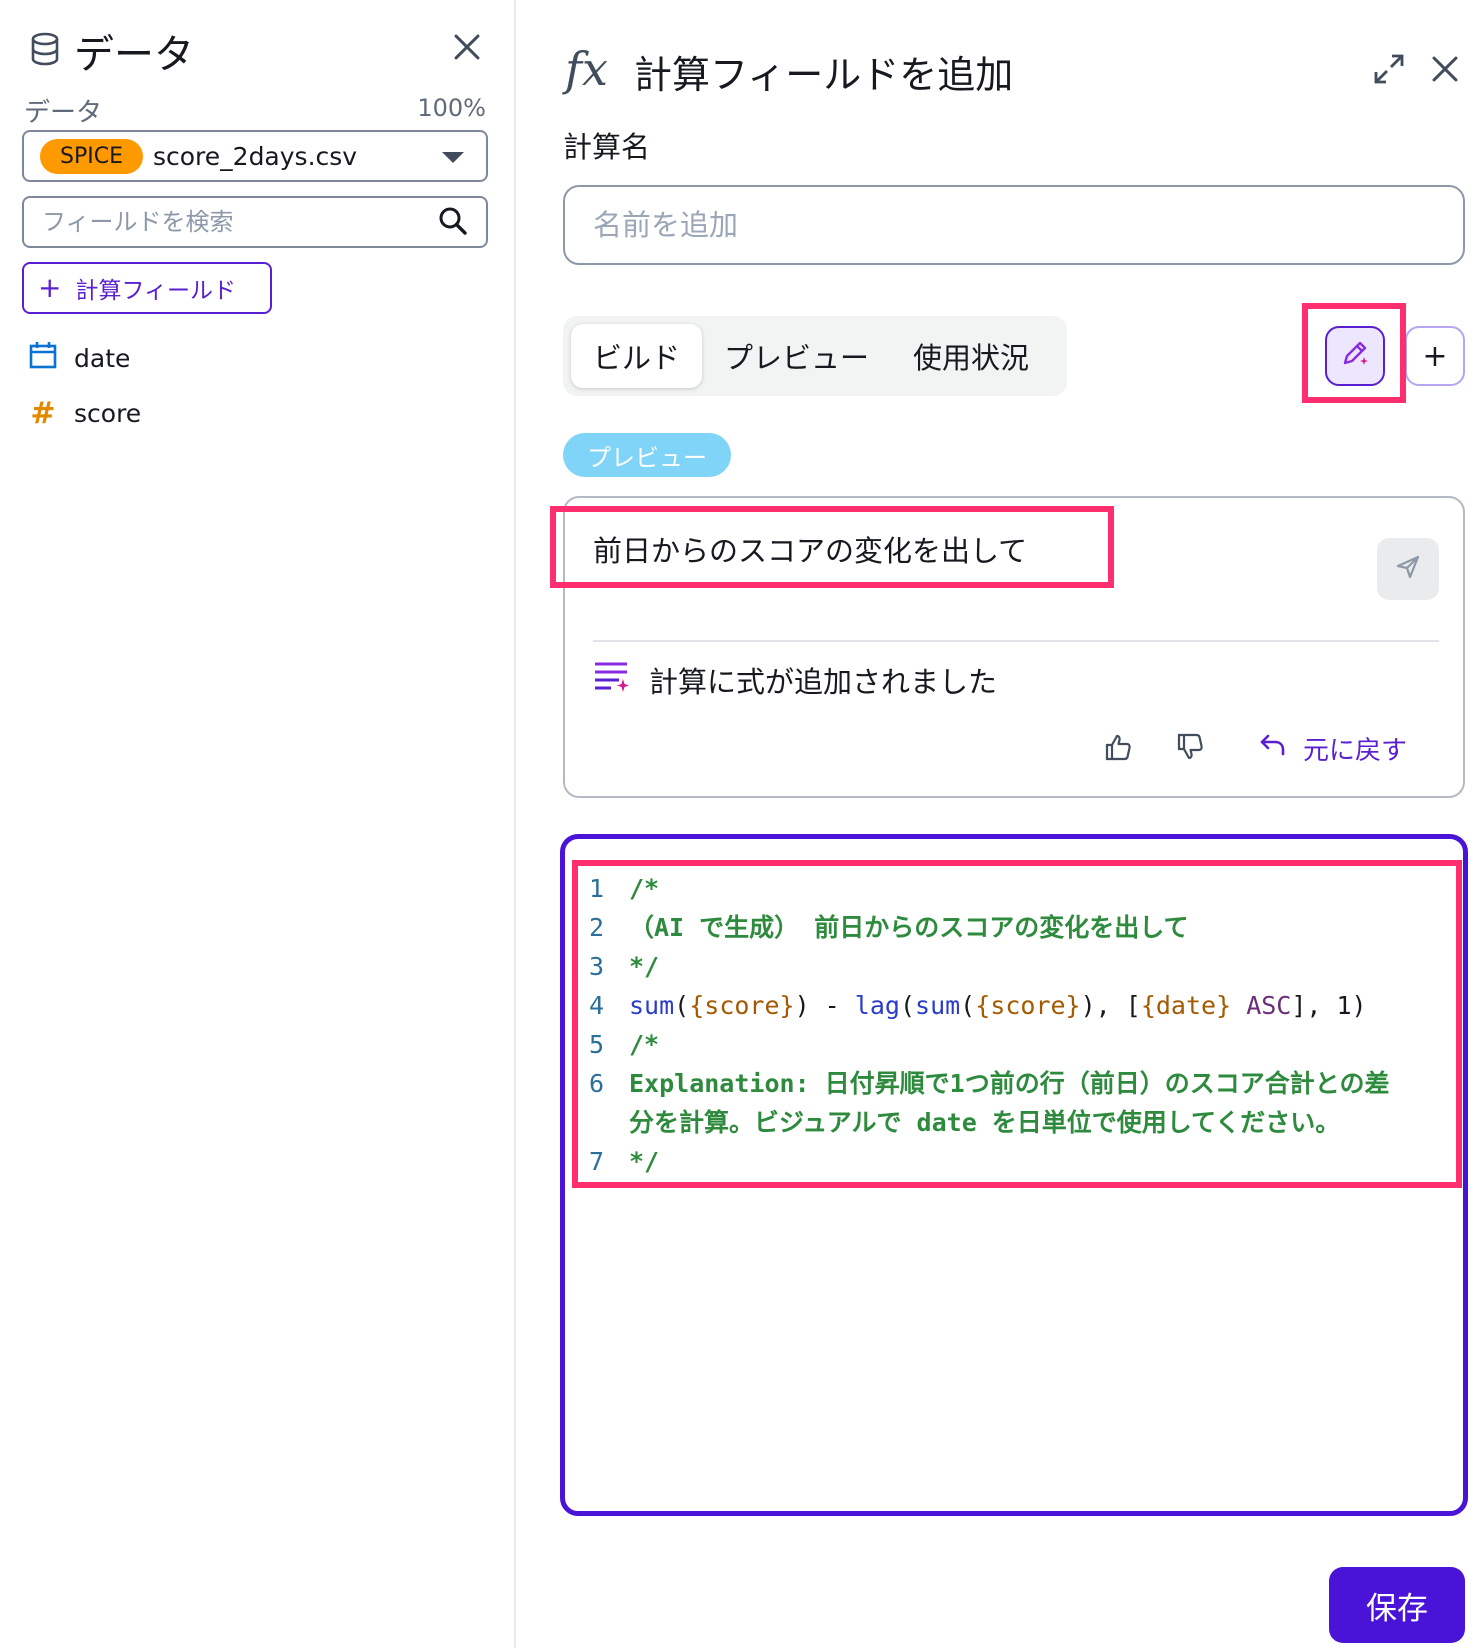 Image resolution: width=1482 pixels, height=1648 pixels. I want to click on status-text: 計算に式が追加されました, so click(823, 681).